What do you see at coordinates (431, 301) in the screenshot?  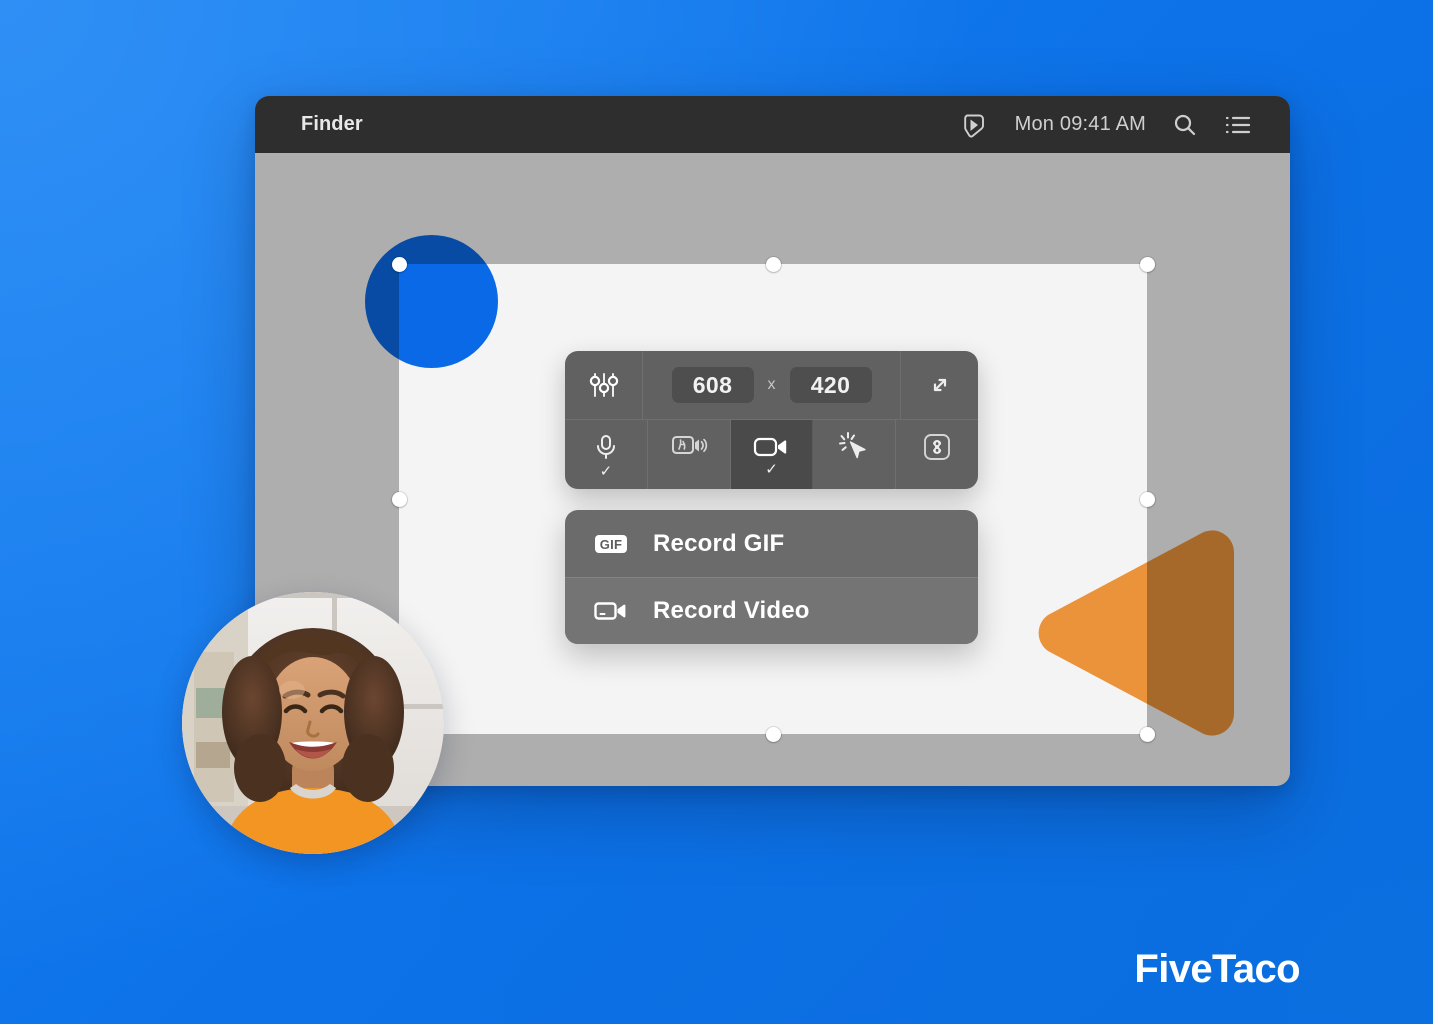 I see `blue-circle-shape` at bounding box center [431, 301].